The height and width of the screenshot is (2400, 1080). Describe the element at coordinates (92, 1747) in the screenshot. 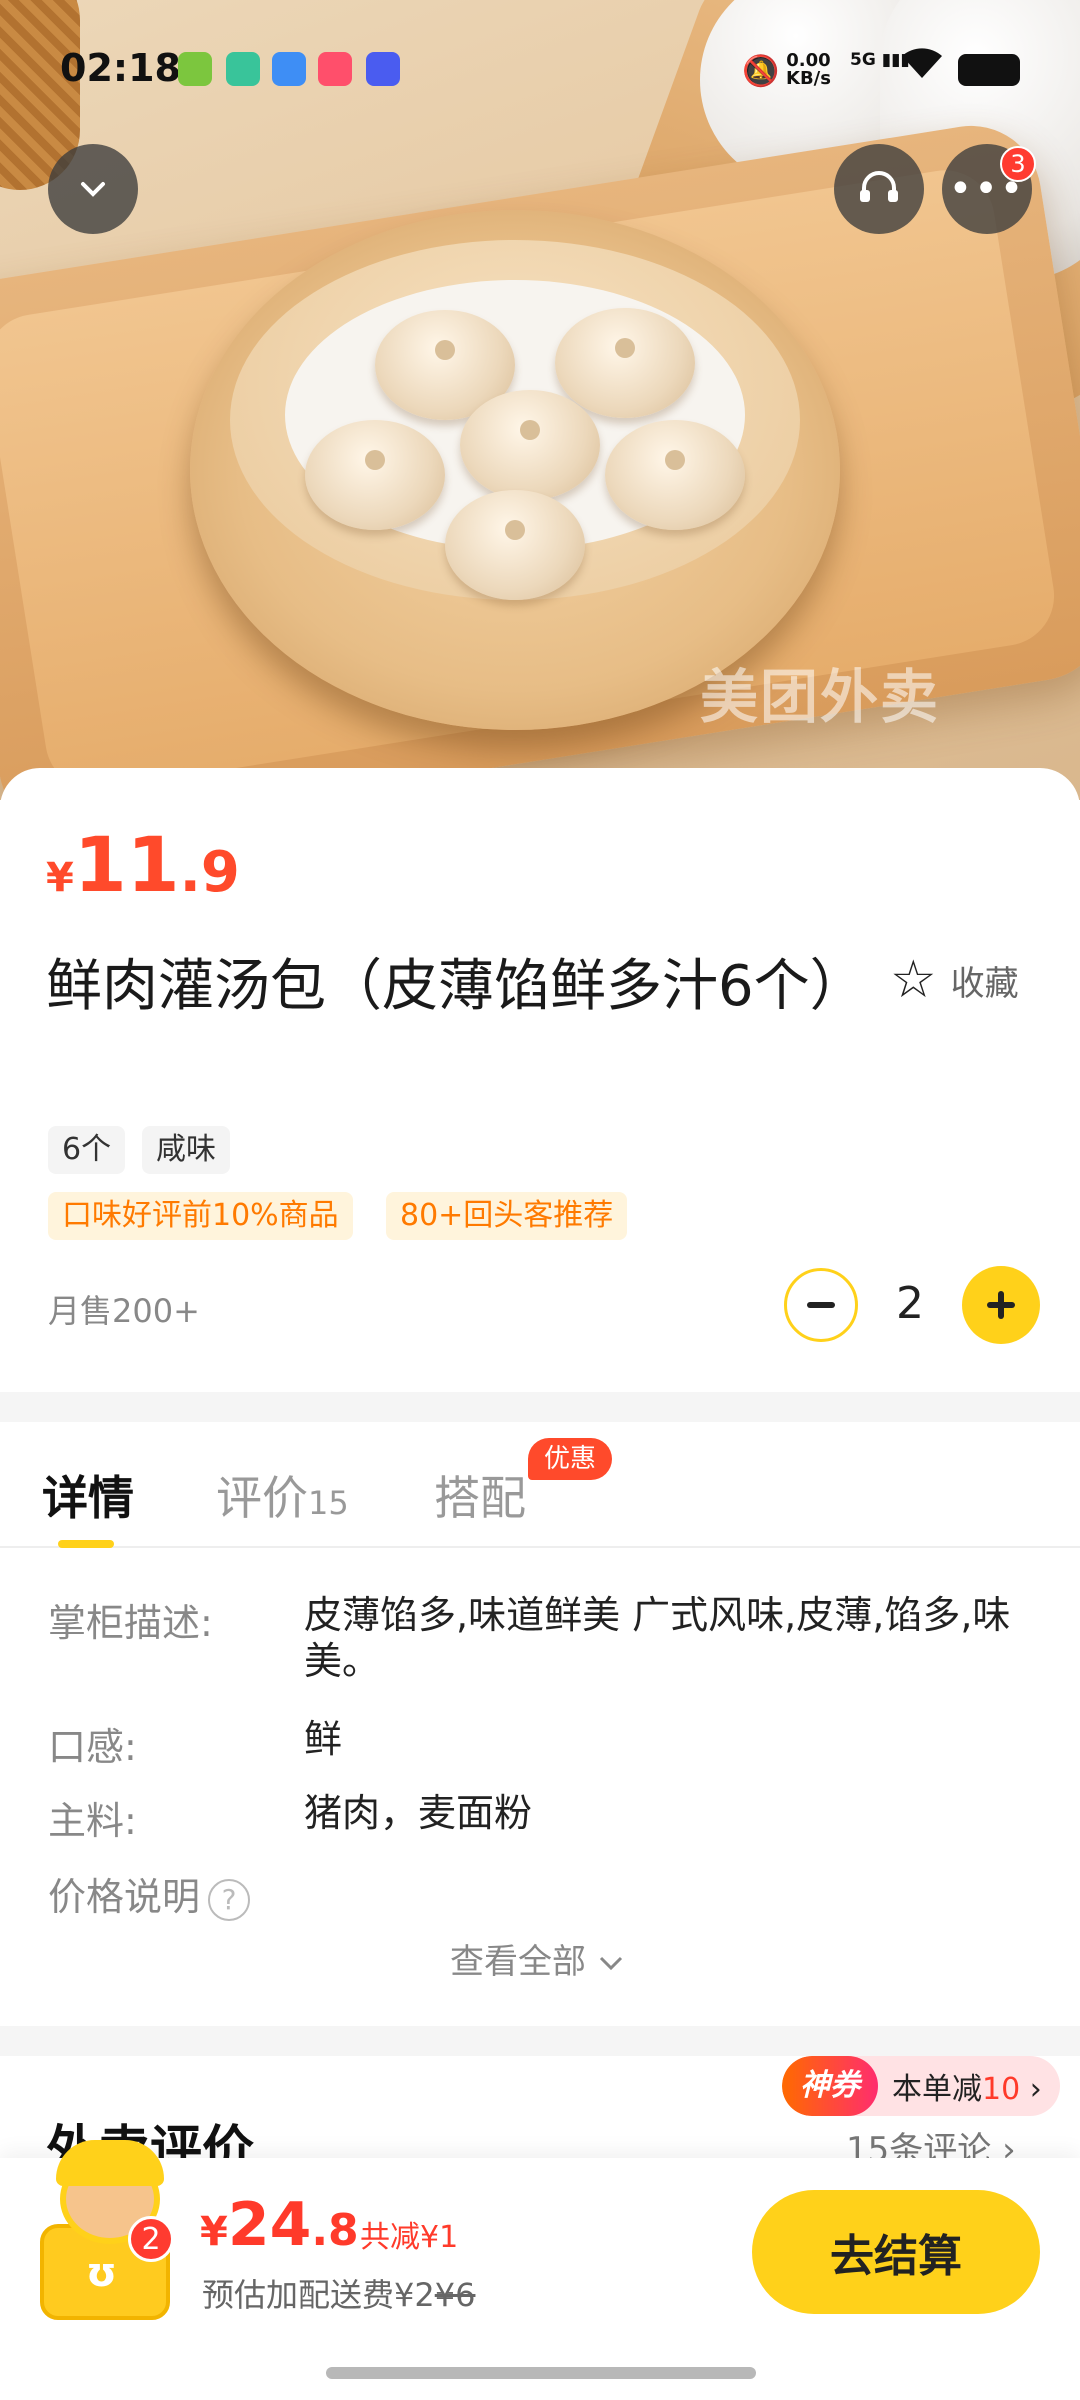

I see `detail-label: 口感:` at that location.